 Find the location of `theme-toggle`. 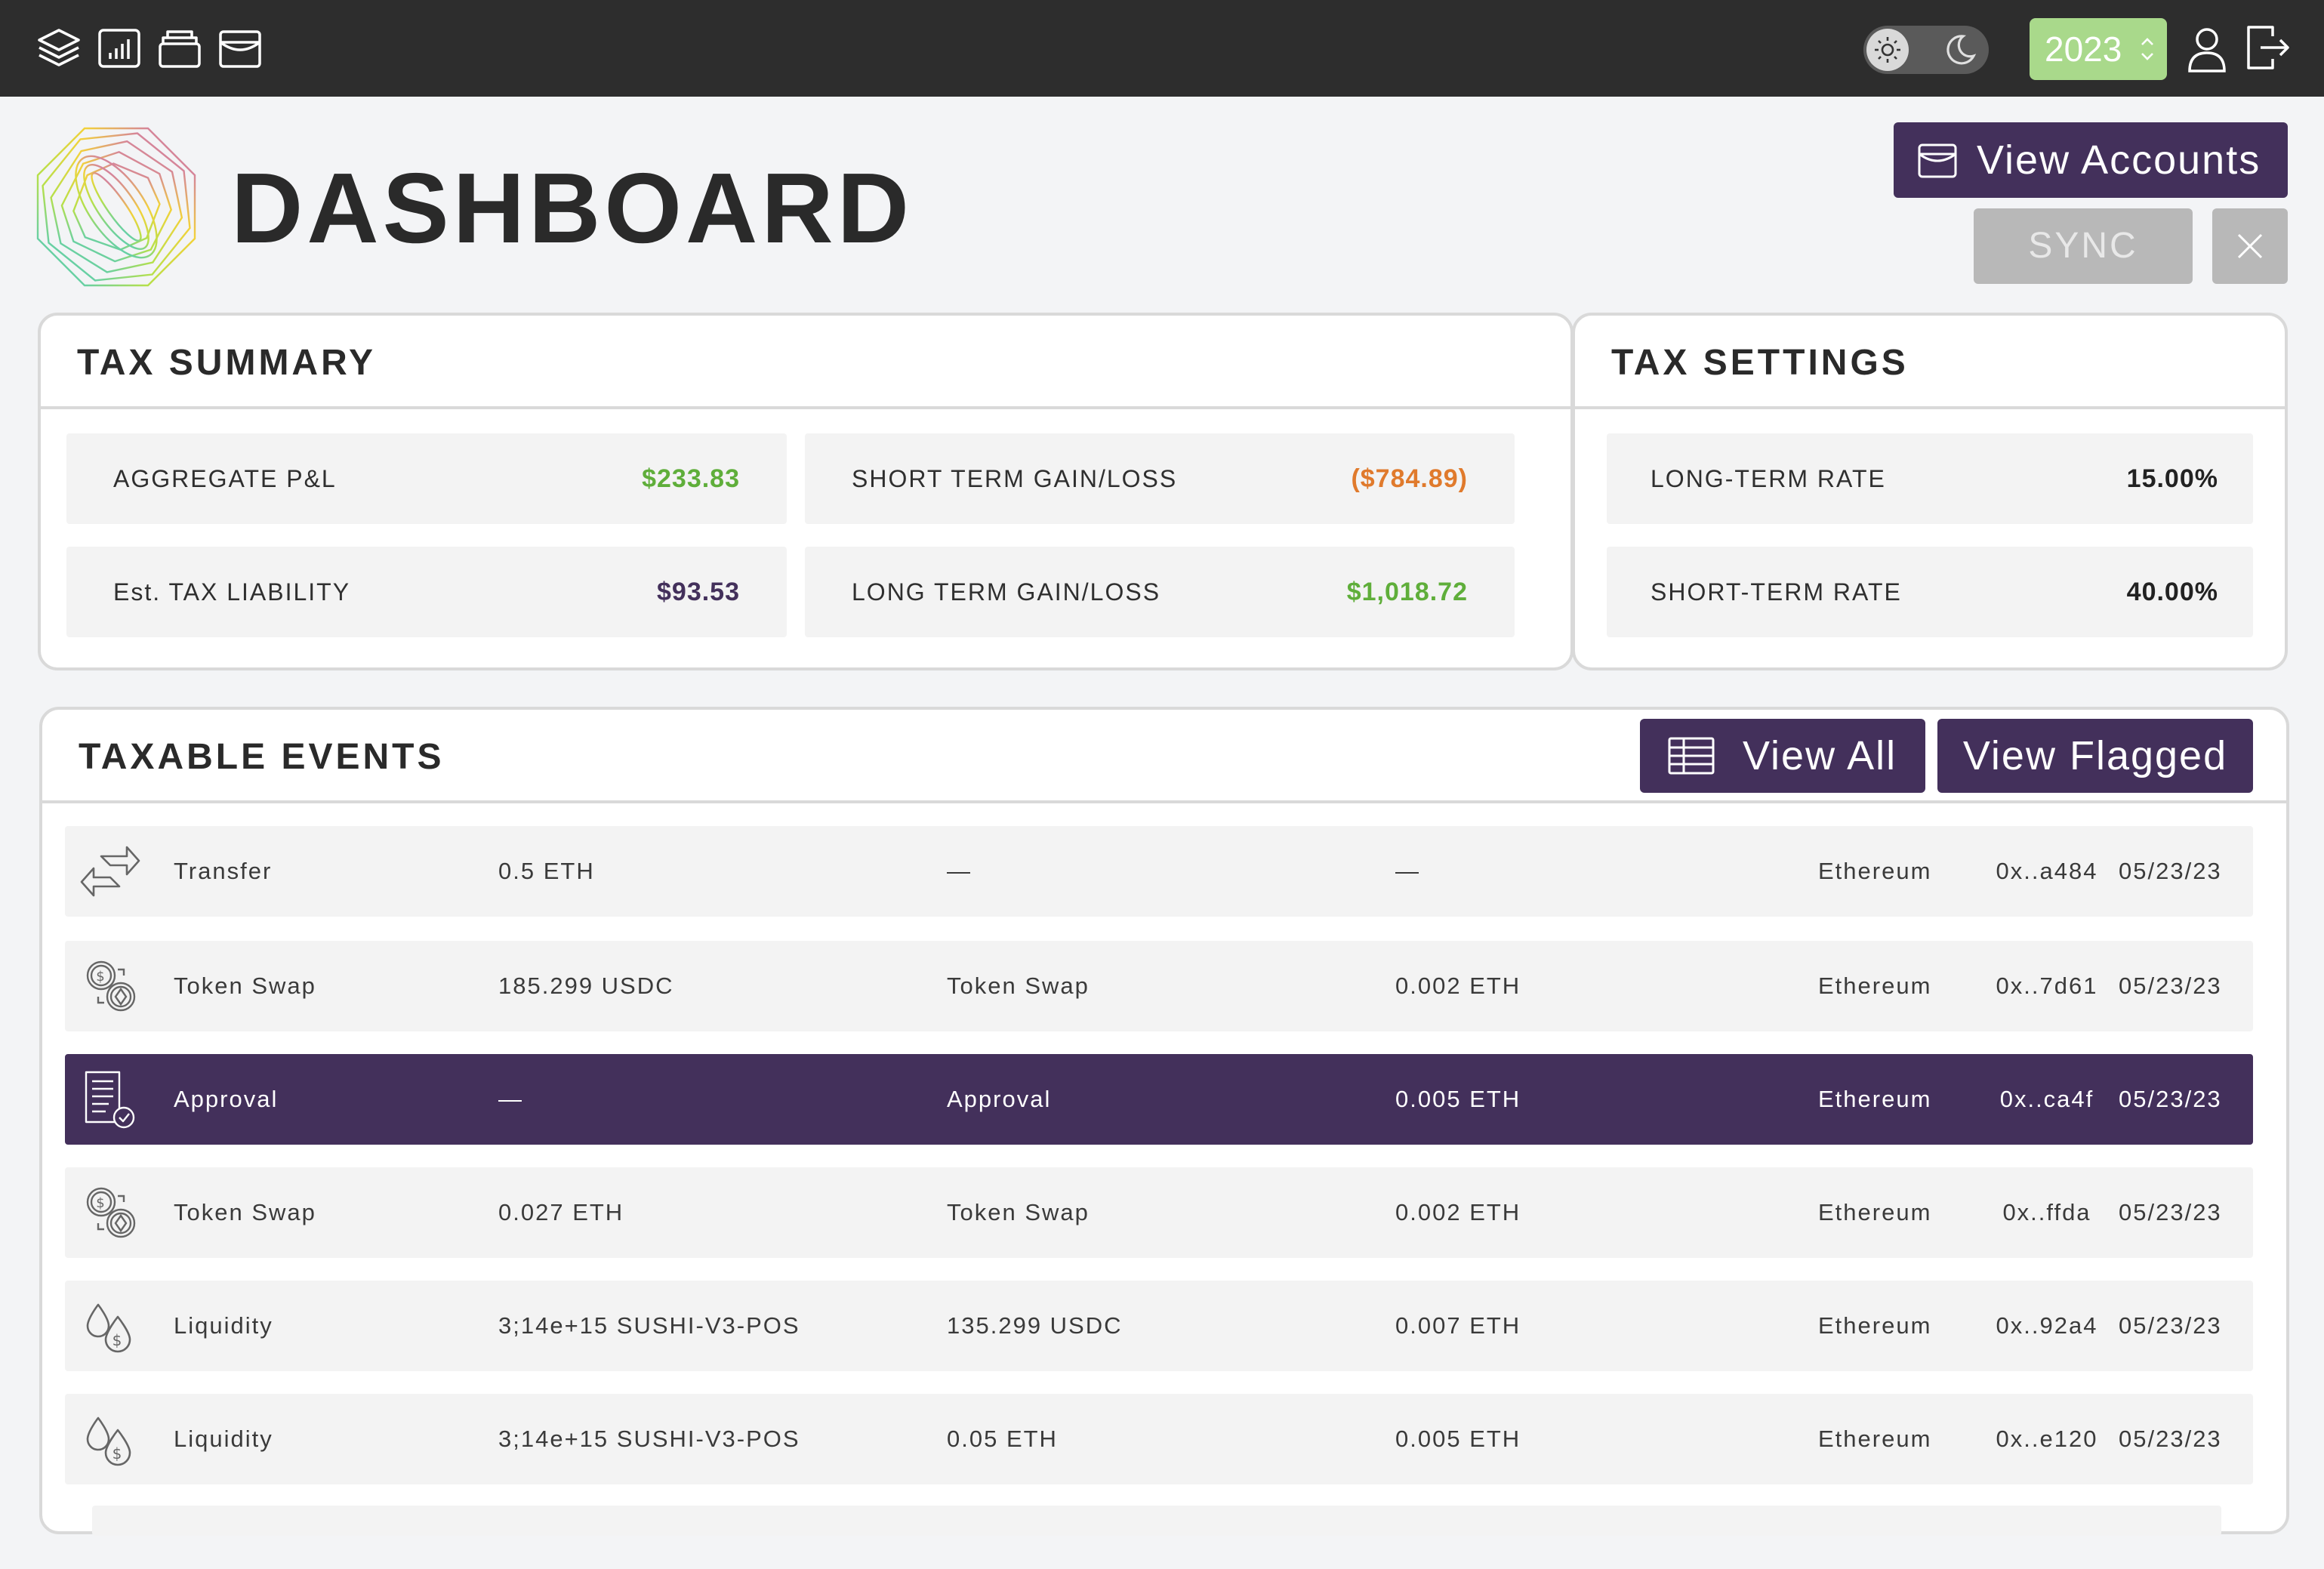

theme-toggle is located at coordinates (1926, 50).